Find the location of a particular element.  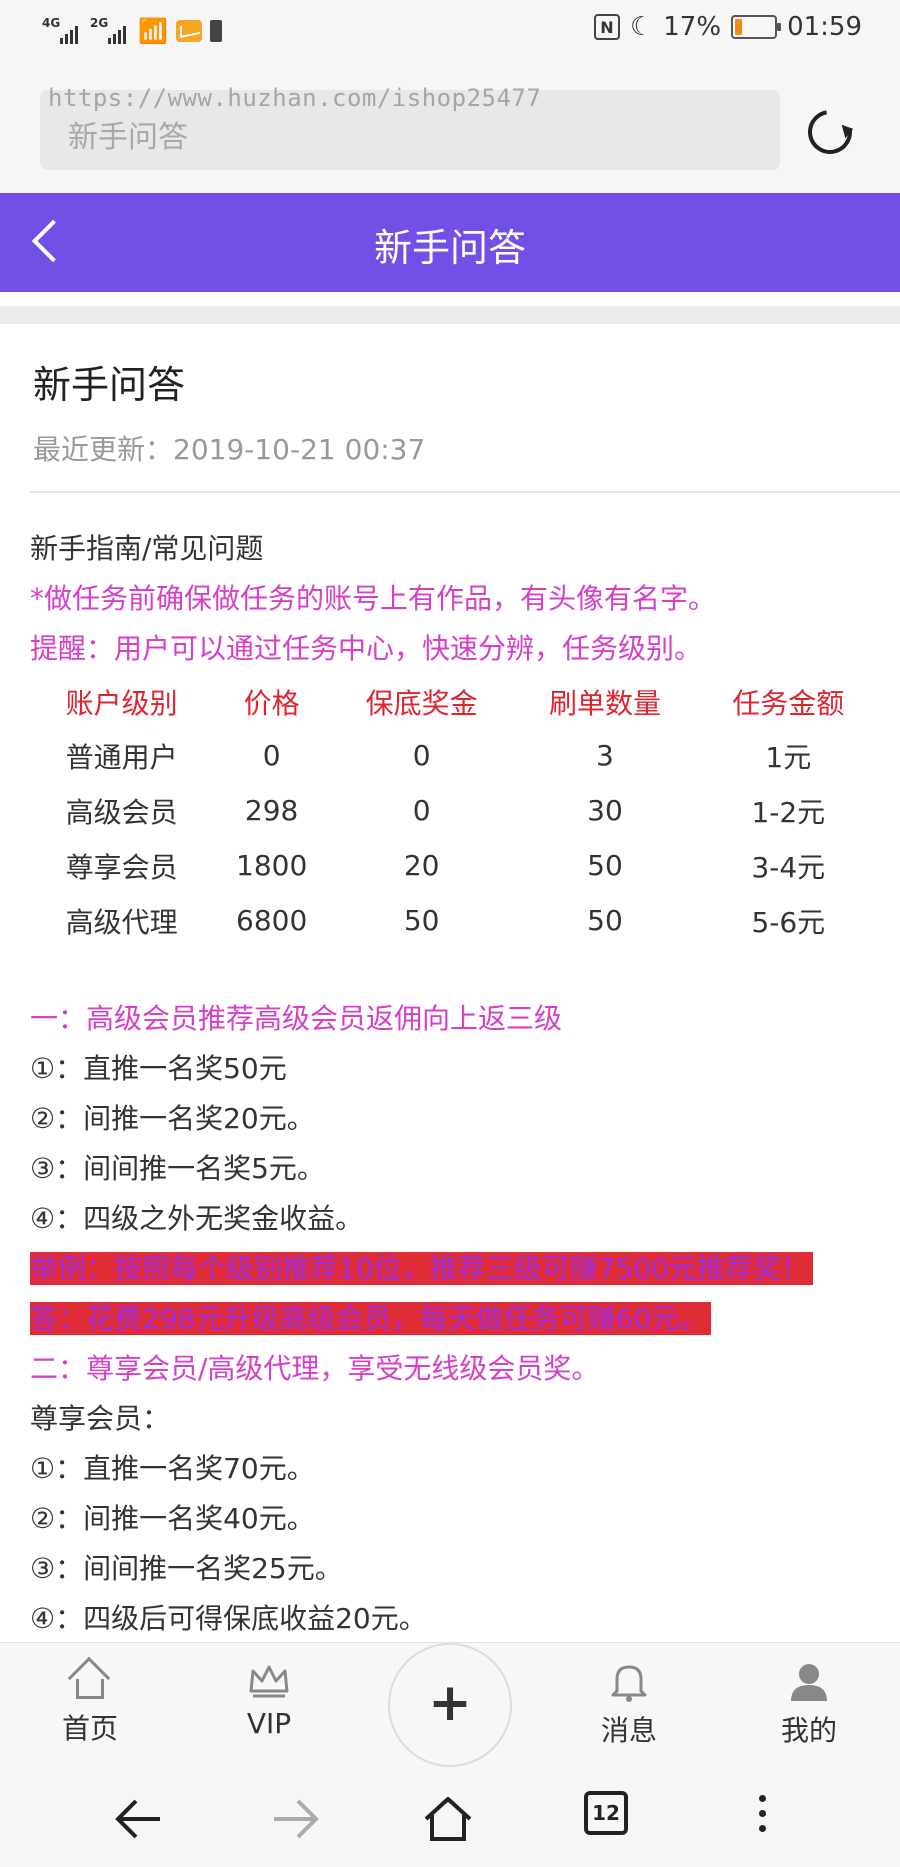

table-cell: 3-4元 is located at coordinates (788, 867).